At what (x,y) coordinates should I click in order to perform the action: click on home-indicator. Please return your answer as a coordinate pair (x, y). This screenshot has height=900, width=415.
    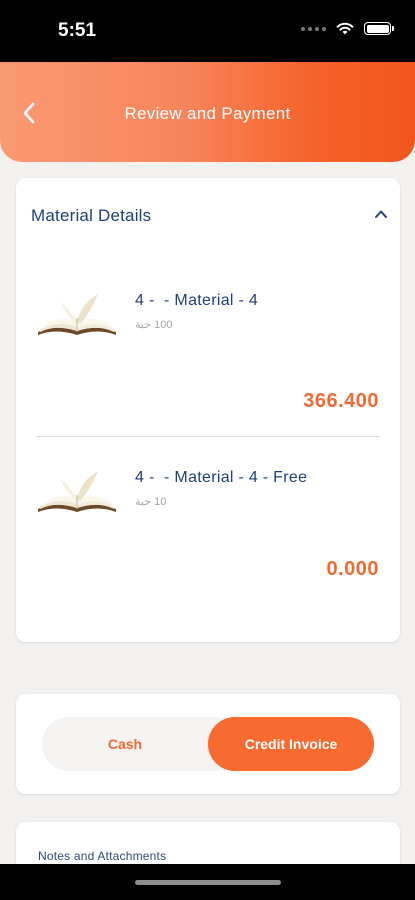
    Looking at the image, I should click on (208, 882).